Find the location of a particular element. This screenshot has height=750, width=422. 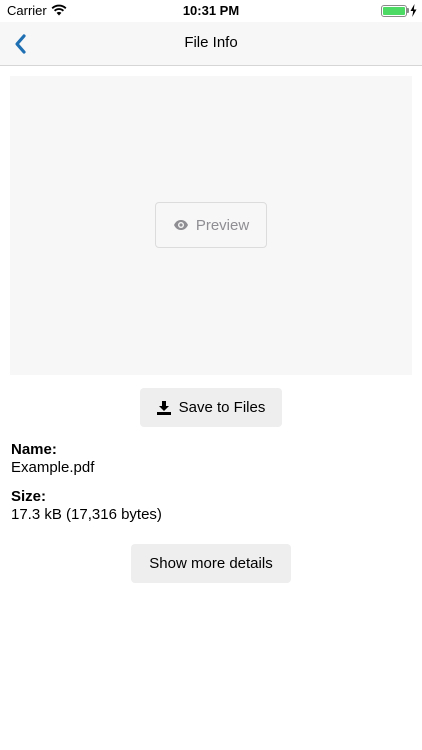

page-title: File Info is located at coordinates (211, 42).